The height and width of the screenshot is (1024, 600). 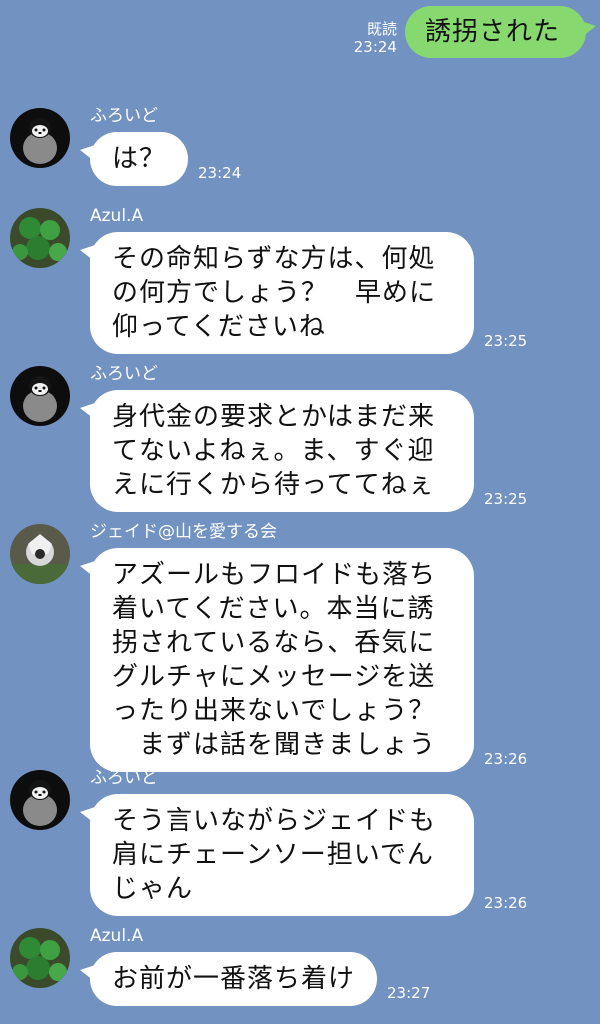 I want to click on message-bubble: そう言いながらジェイドも 肩にチェーンソー担いでん じゃん, so click(x=277, y=855).